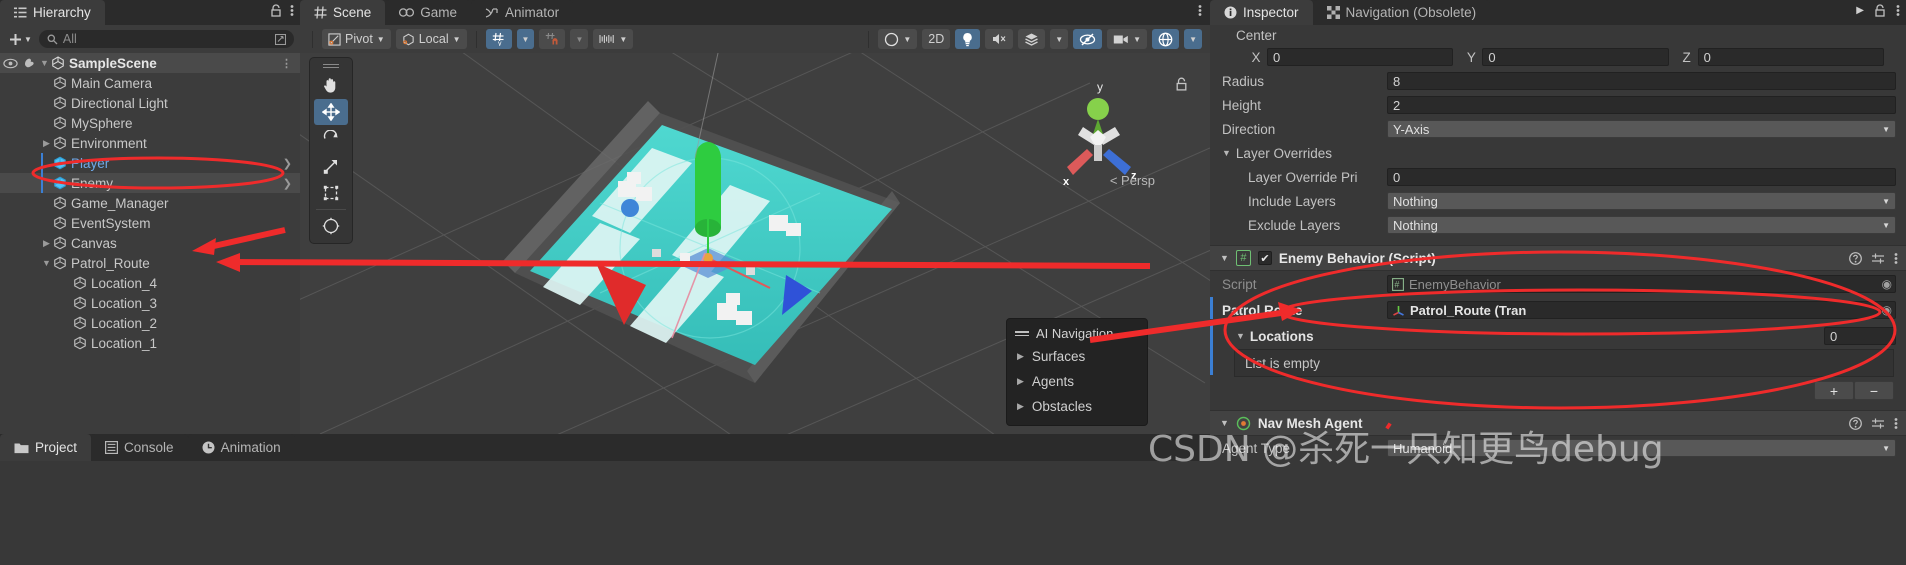  What do you see at coordinates (1401, 12) in the screenshot?
I see `tab-navigation: Navigation (Obsolete)` at bounding box center [1401, 12].